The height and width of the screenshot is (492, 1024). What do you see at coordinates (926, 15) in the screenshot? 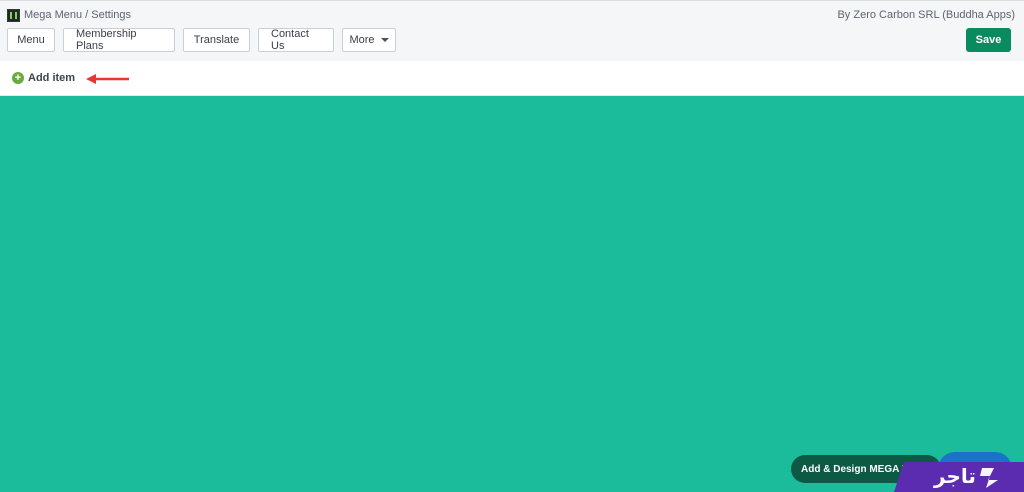
I see `developer-byline: By Zero Carbon SRL (Buddha Apps)` at bounding box center [926, 15].